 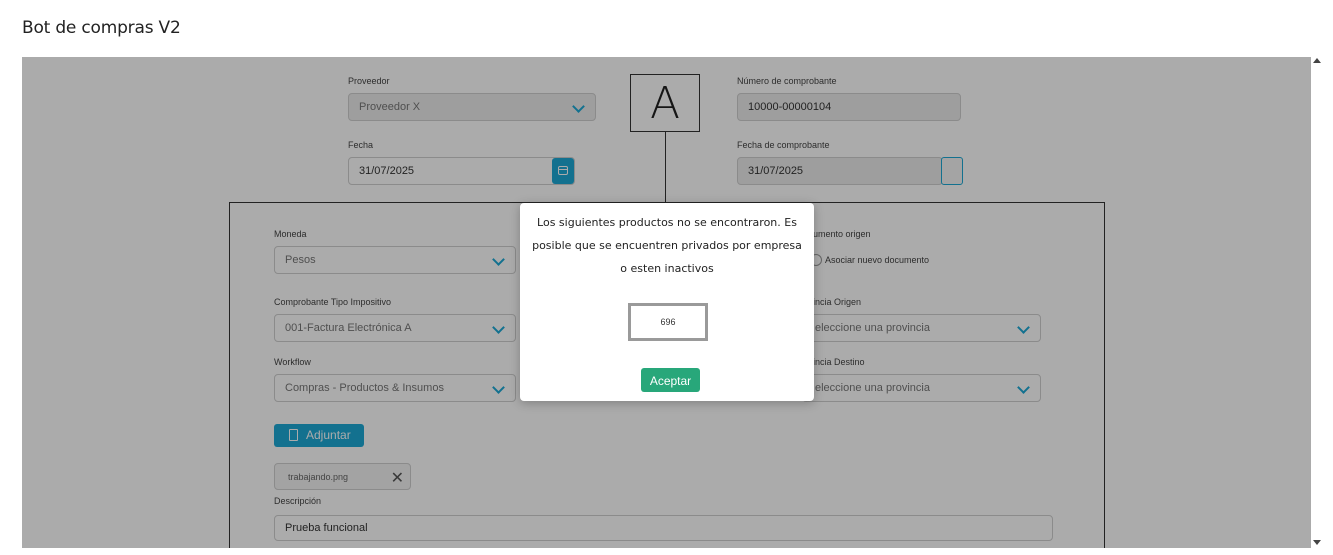 I want to click on product-code: 696, so click(x=668, y=322).